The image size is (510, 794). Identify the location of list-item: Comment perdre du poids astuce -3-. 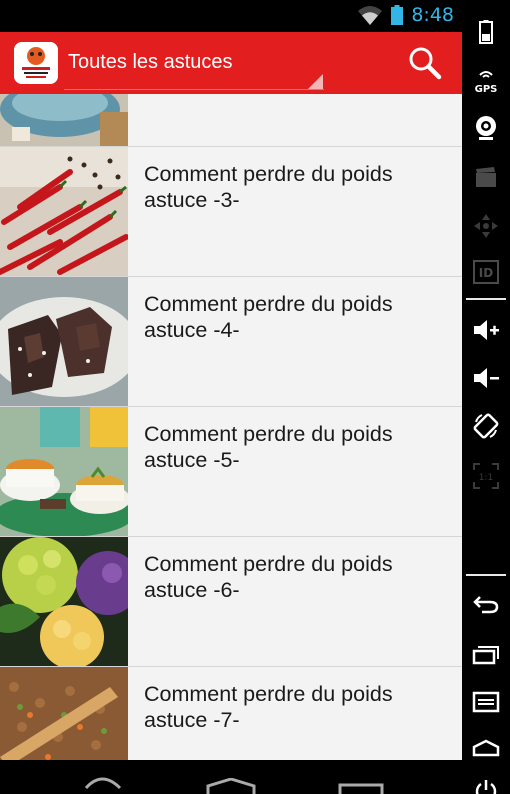
(231, 212).